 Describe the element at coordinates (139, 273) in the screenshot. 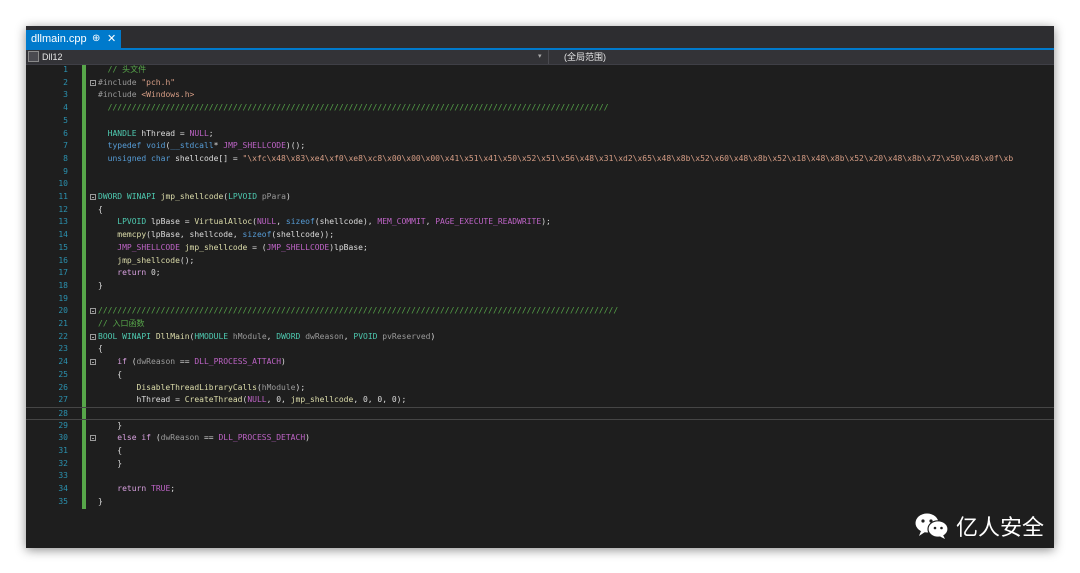

I see `code-text: return 0;` at that location.